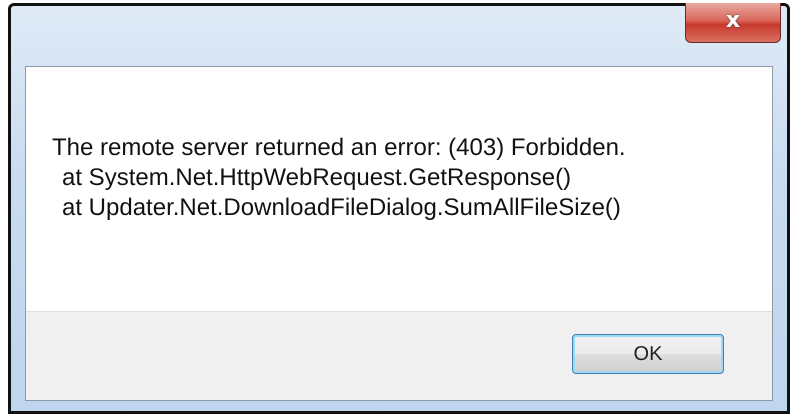  Describe the element at coordinates (648, 354) in the screenshot. I see `ok-button: OK` at that location.